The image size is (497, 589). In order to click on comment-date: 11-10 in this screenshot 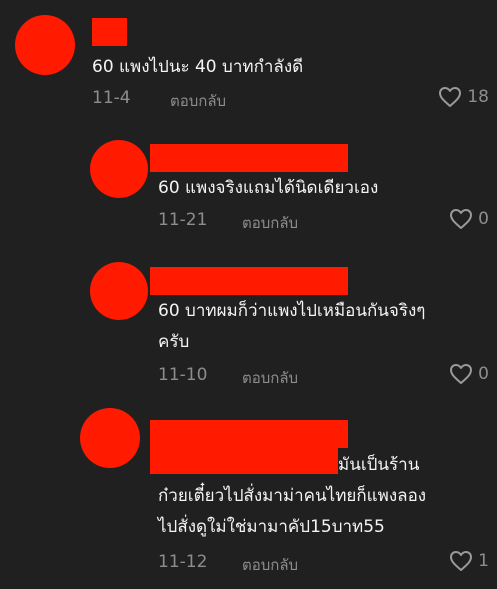, I will do `click(183, 375)`.